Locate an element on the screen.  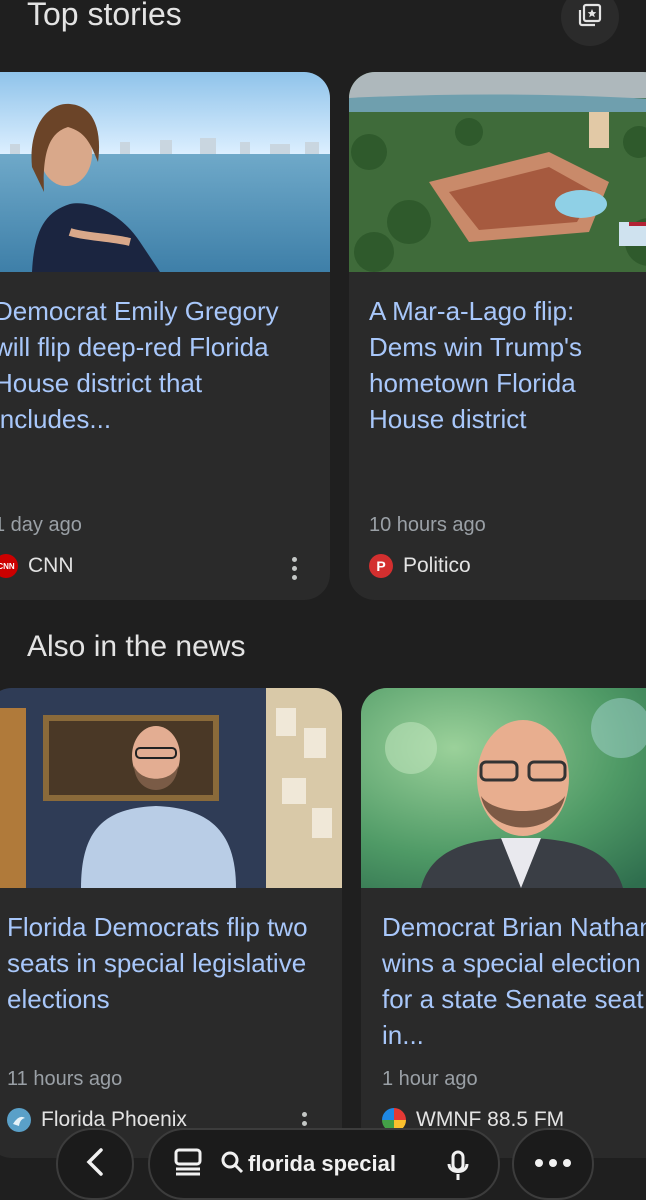
card-source: CNN CNN is located at coordinates (37, 566).